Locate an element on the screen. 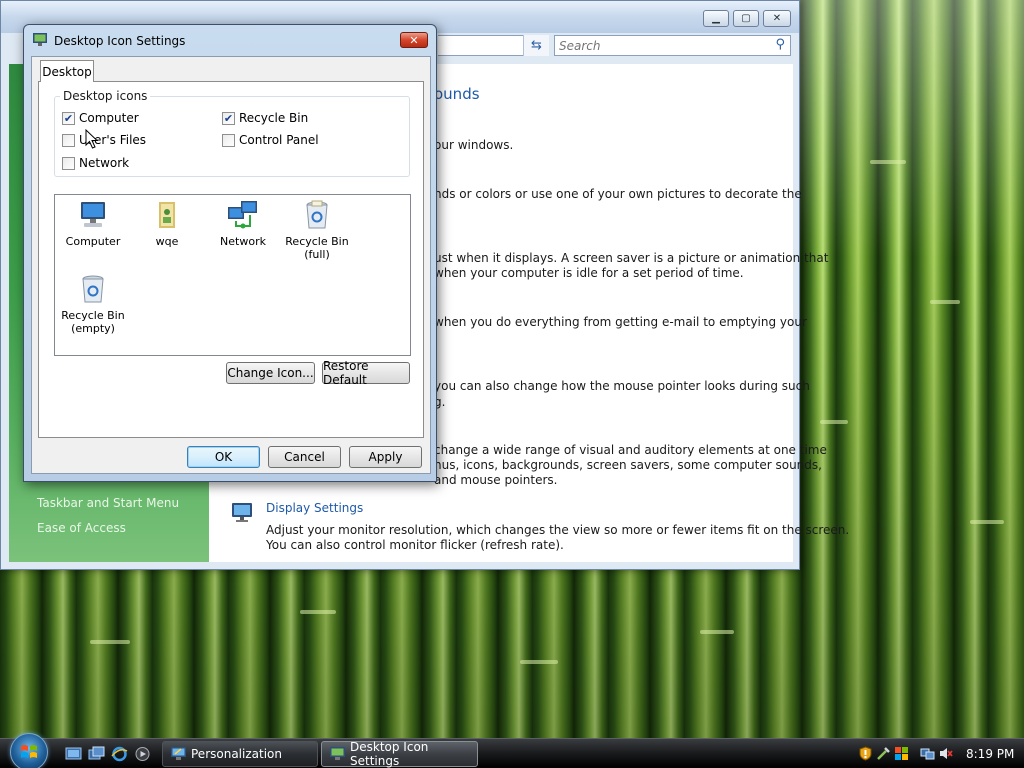 Image resolution: width=1024 pixels, height=768 pixels. close-button: ✕ is located at coordinates (777, 18).